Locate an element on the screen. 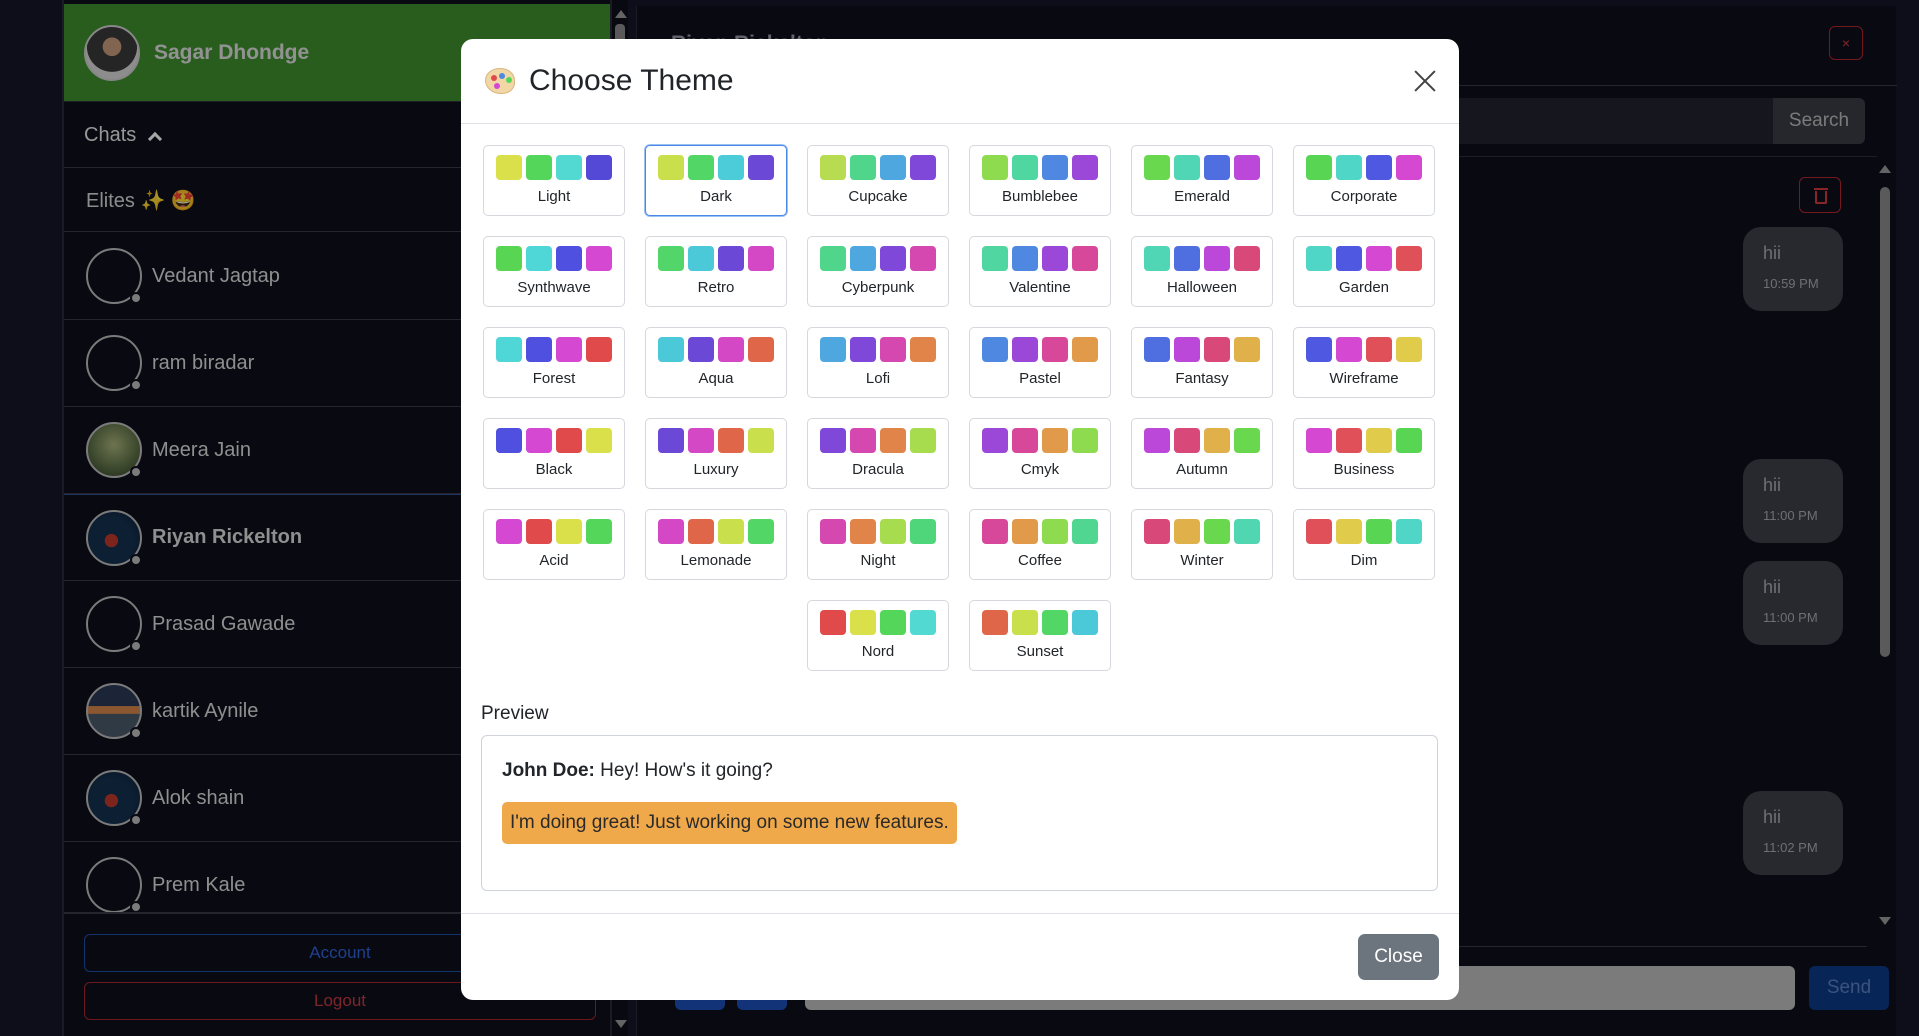 The width and height of the screenshot is (1919, 1036). theme-option-light: Light is located at coordinates (554, 180).